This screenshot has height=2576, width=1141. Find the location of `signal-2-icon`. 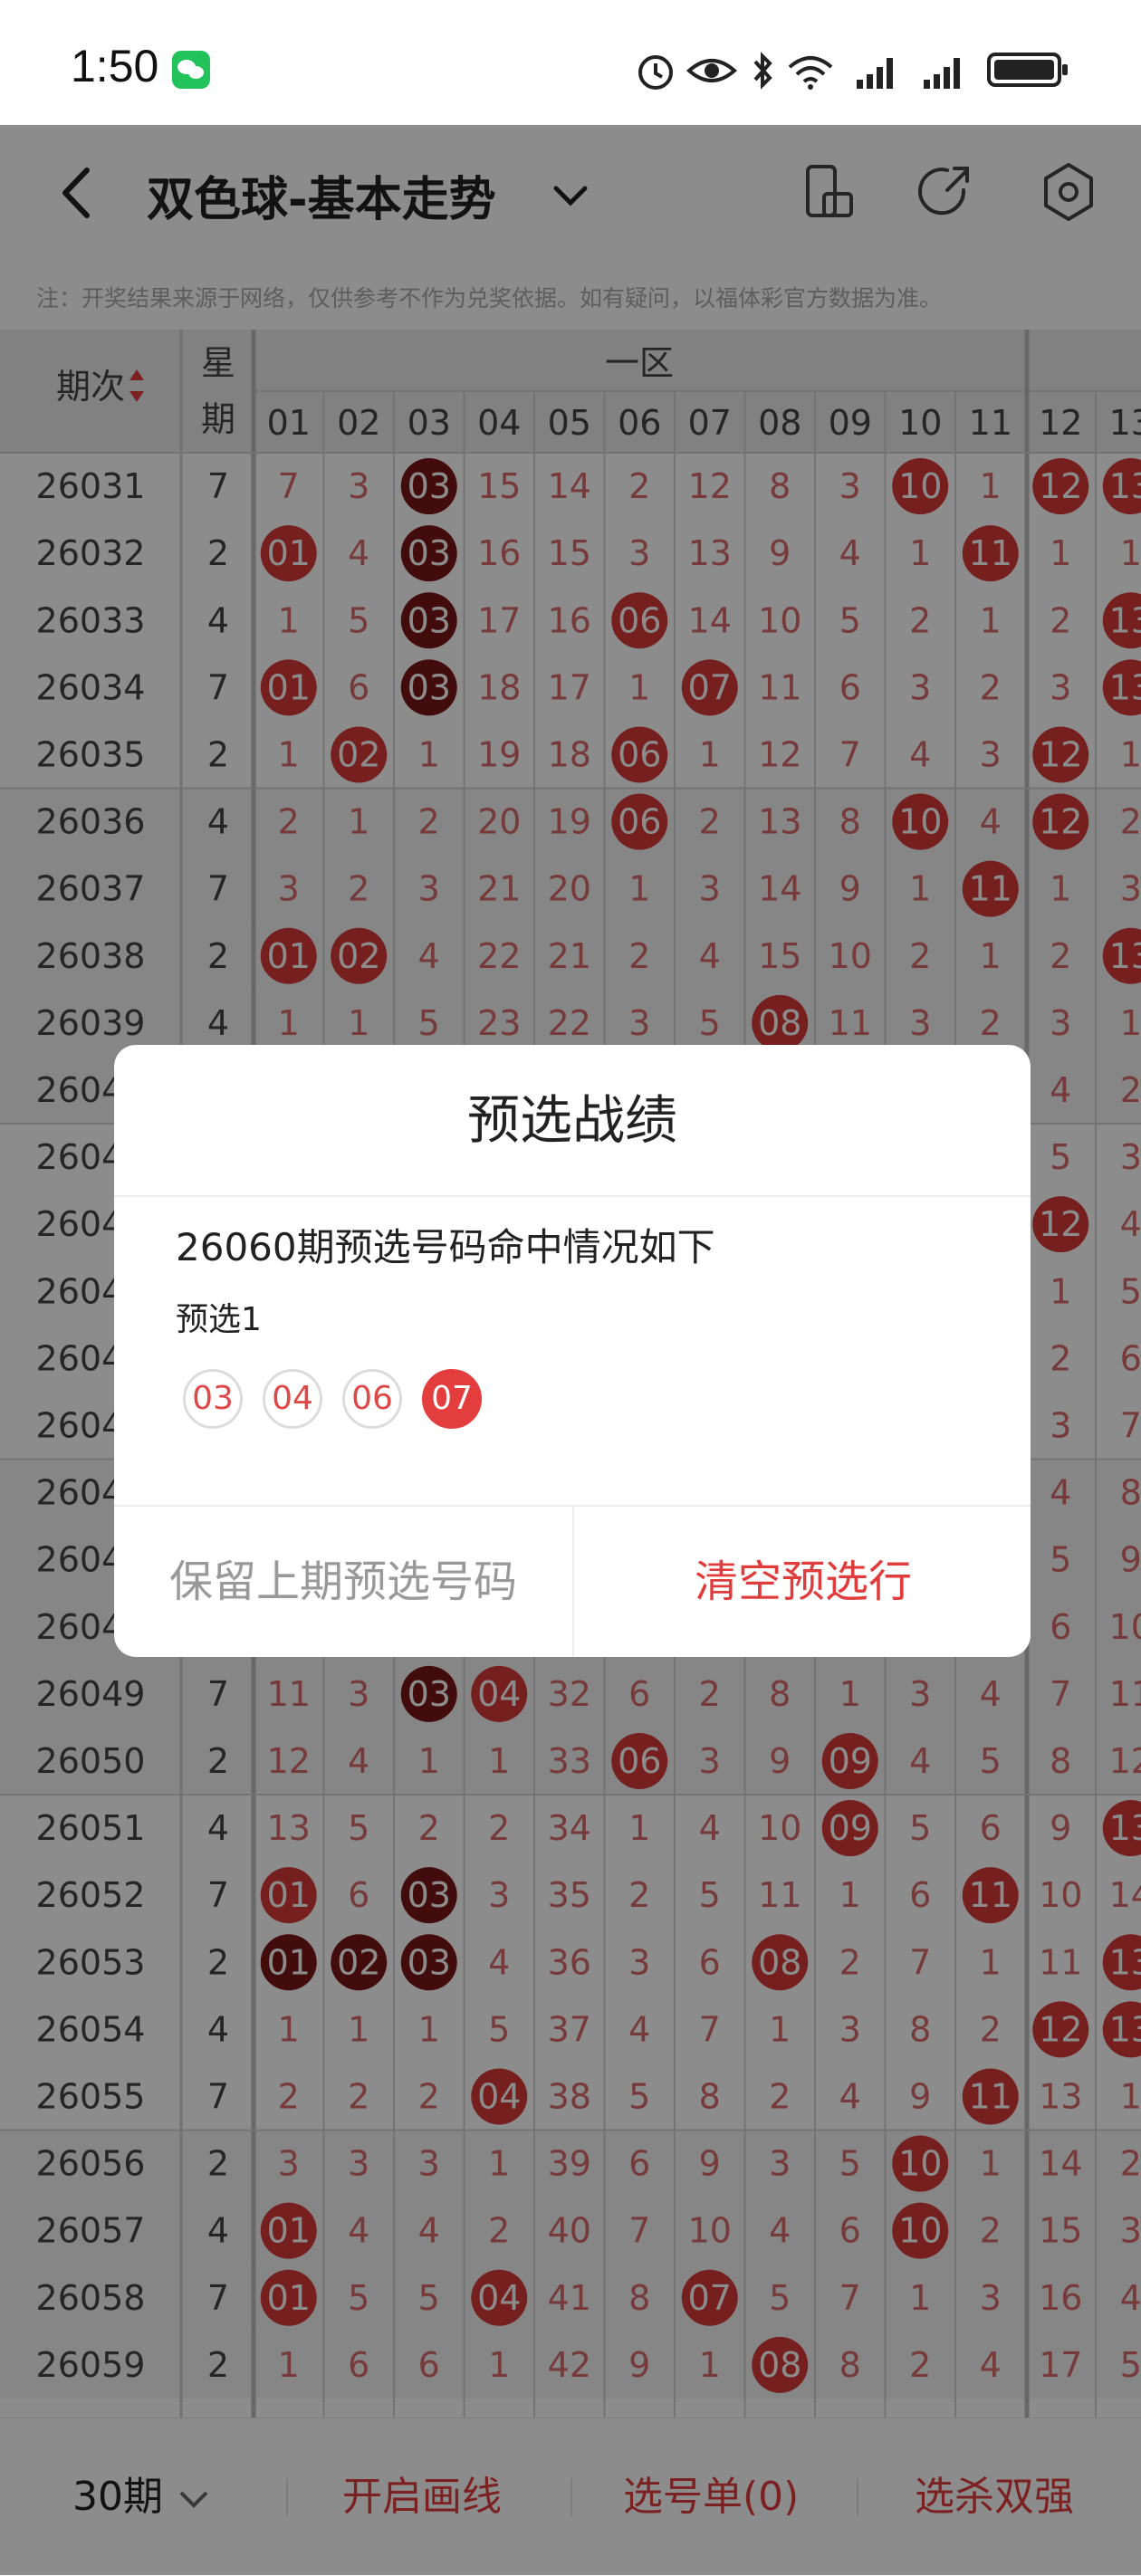

signal-2-icon is located at coordinates (942, 73).